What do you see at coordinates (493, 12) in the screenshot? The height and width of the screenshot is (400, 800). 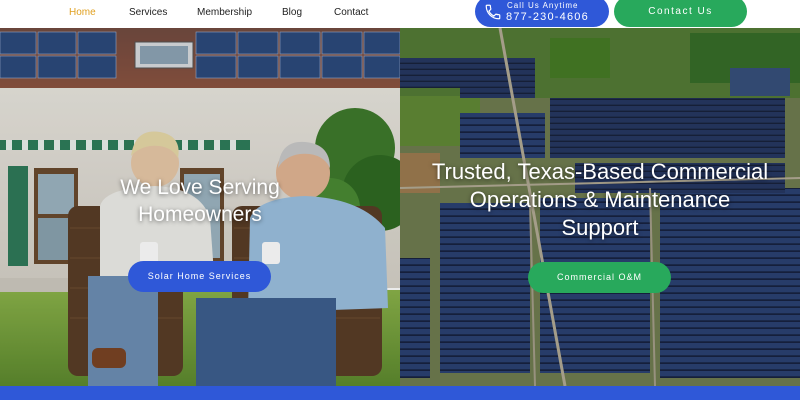 I see `phone-icon` at bounding box center [493, 12].